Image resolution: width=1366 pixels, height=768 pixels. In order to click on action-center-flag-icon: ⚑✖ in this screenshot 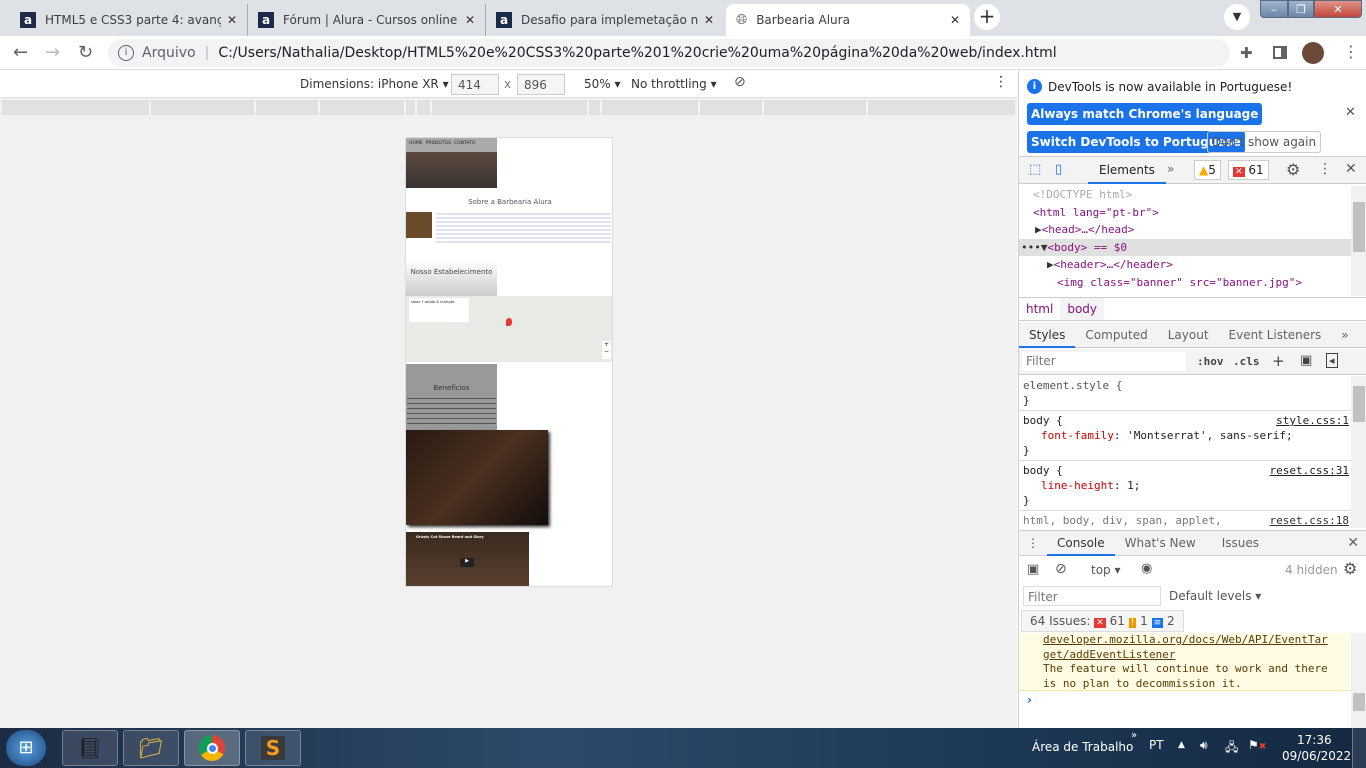, I will do `click(1257, 745)`.